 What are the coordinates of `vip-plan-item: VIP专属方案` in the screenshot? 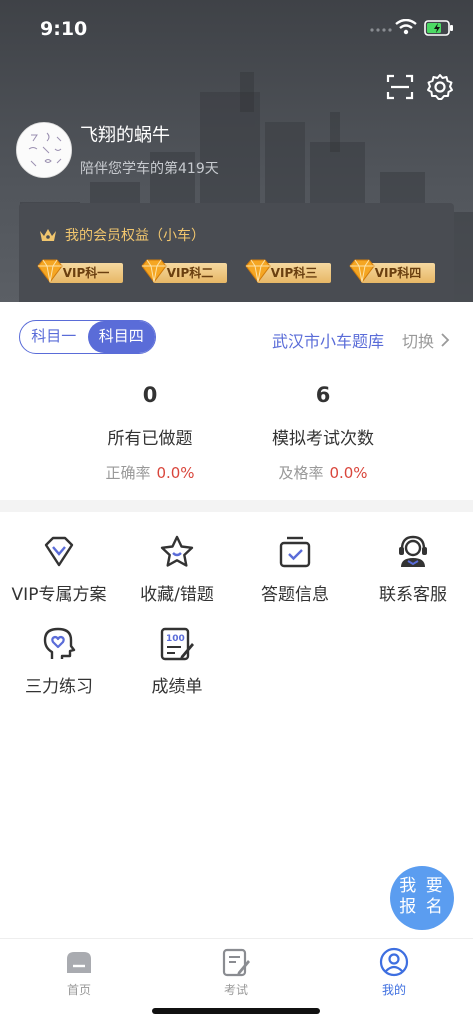 It's located at (59, 569).